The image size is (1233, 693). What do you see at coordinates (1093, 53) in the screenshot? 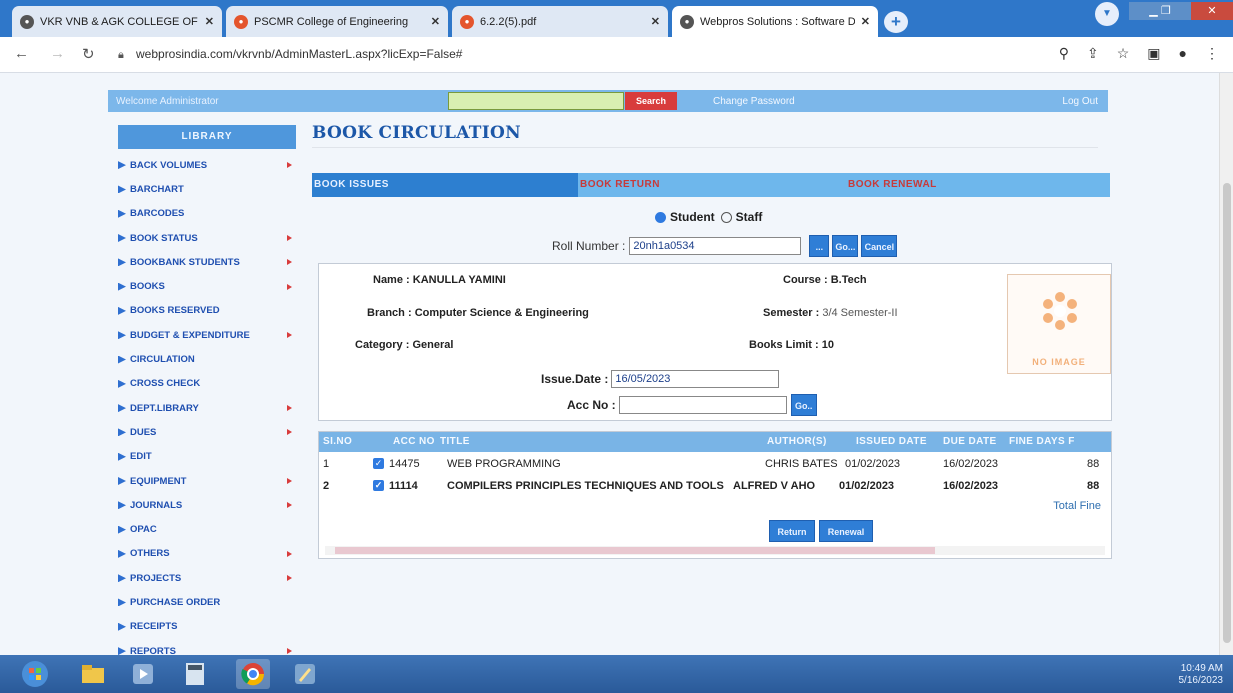
I see `share-icon: ⇪` at bounding box center [1093, 53].